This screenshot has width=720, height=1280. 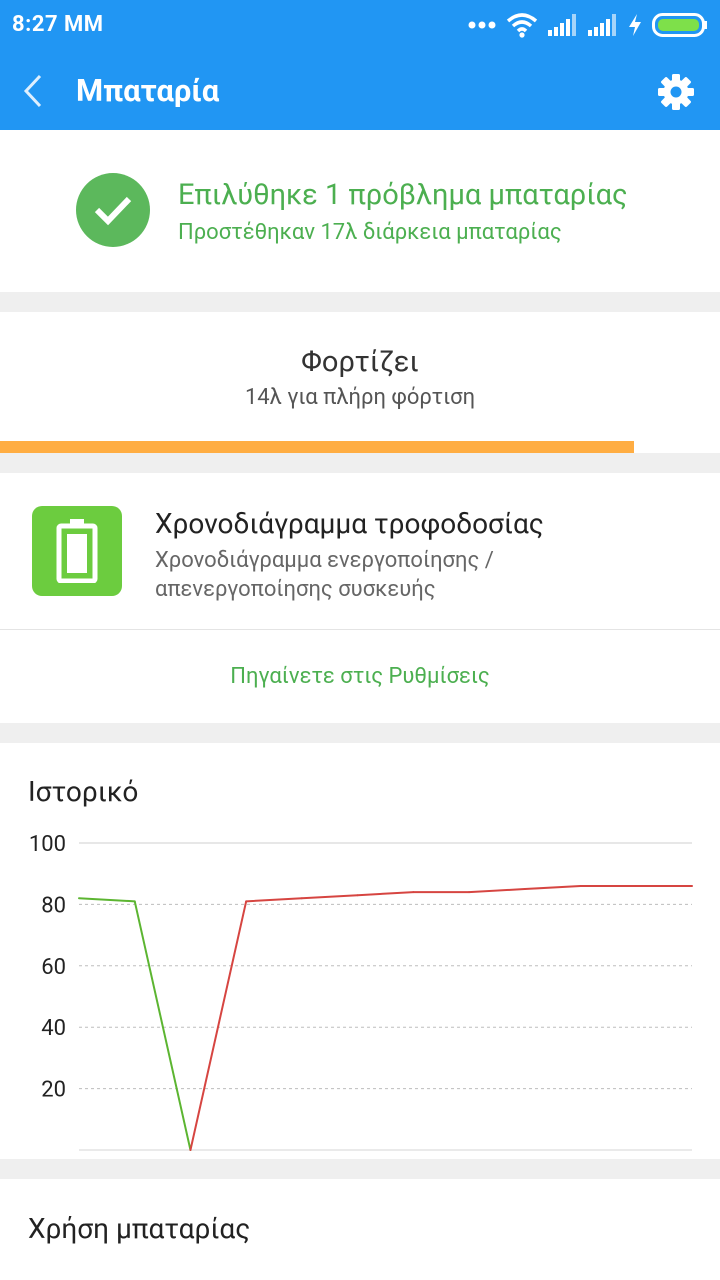 I want to click on status-time: 8:27 MM, so click(x=58, y=24).